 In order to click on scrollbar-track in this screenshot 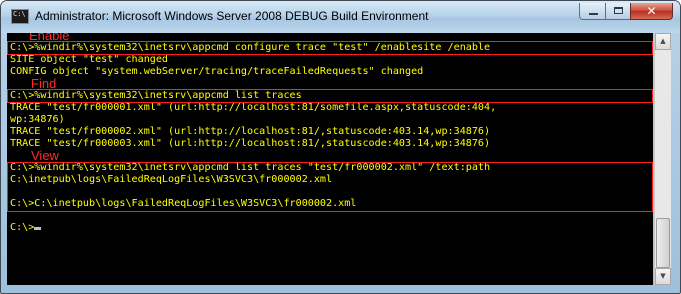, I will do `click(663, 159)`.